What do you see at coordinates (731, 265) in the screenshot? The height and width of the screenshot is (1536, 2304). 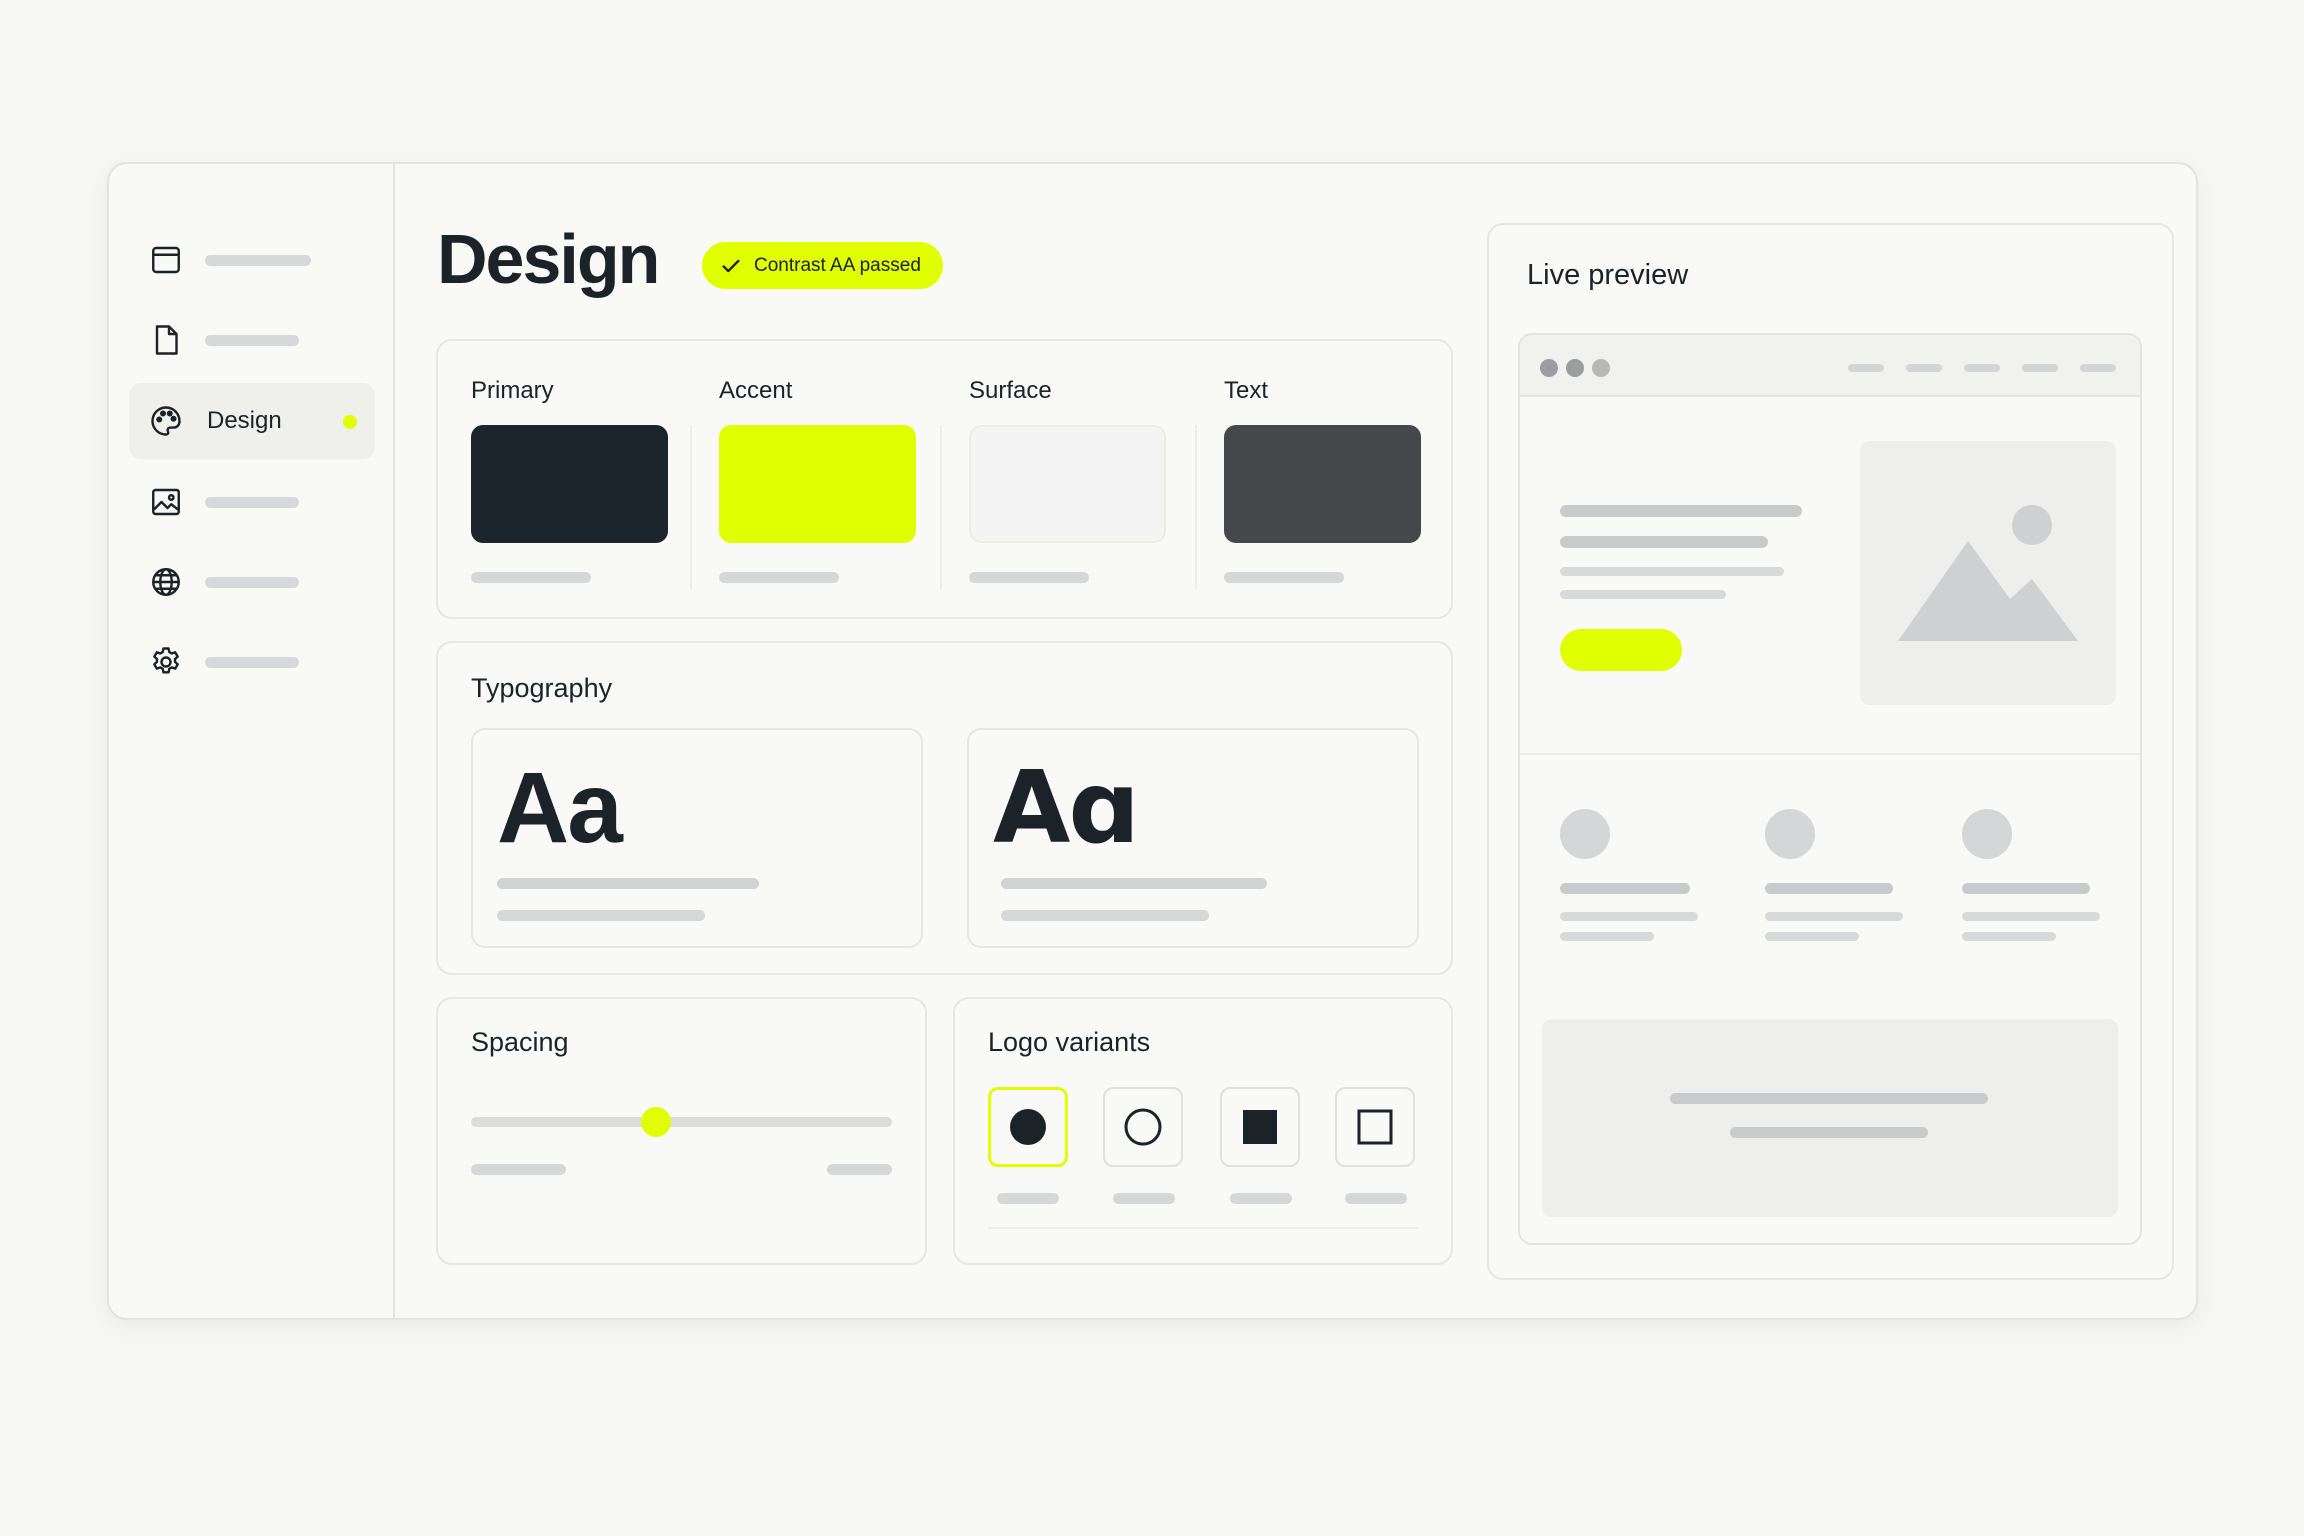 I see `check-icon` at bounding box center [731, 265].